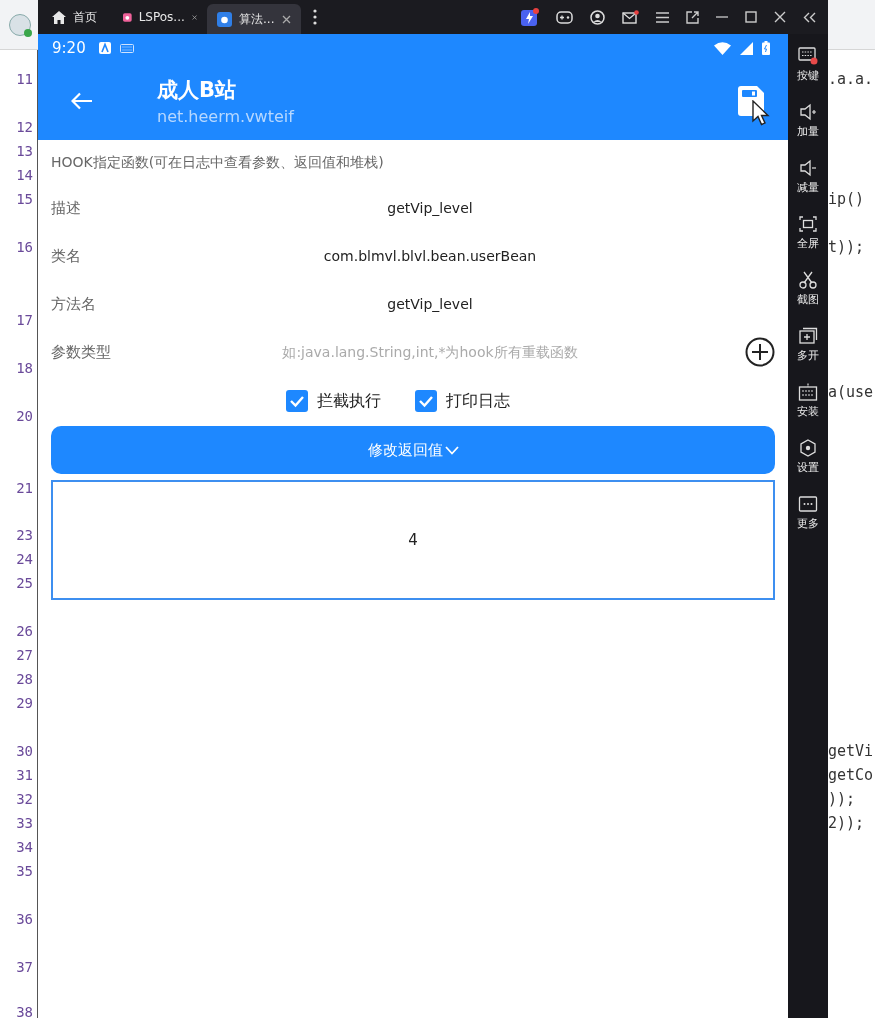 This screenshot has height=1018, width=875. Describe the element at coordinates (24, 79) in the screenshot. I see `line-number: 11` at that location.